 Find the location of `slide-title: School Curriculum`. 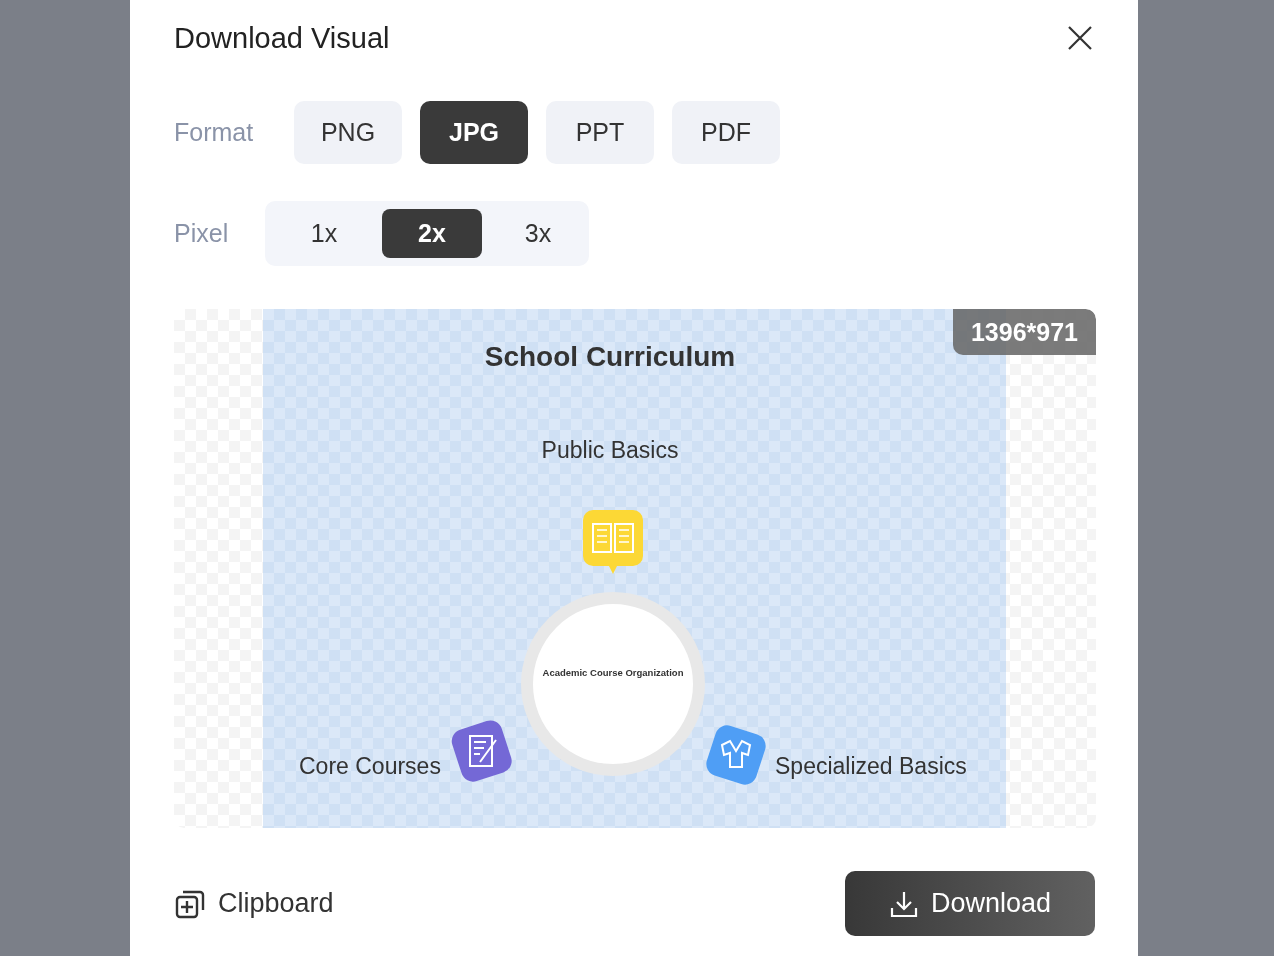

slide-title: School Curriculum is located at coordinates (610, 357).